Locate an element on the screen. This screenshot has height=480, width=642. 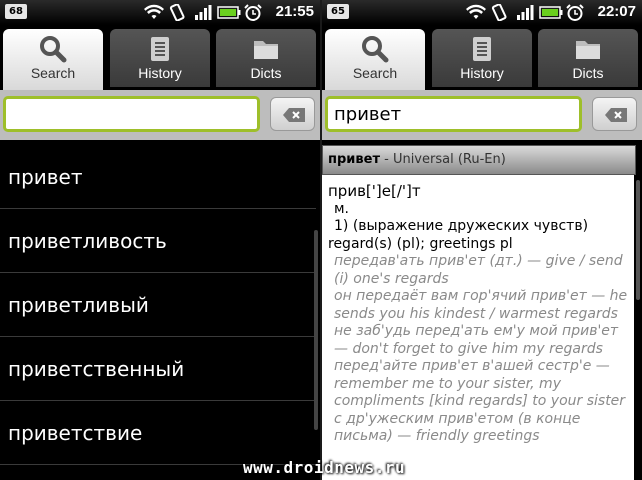
notification-badge: 65 is located at coordinates (338, 11).